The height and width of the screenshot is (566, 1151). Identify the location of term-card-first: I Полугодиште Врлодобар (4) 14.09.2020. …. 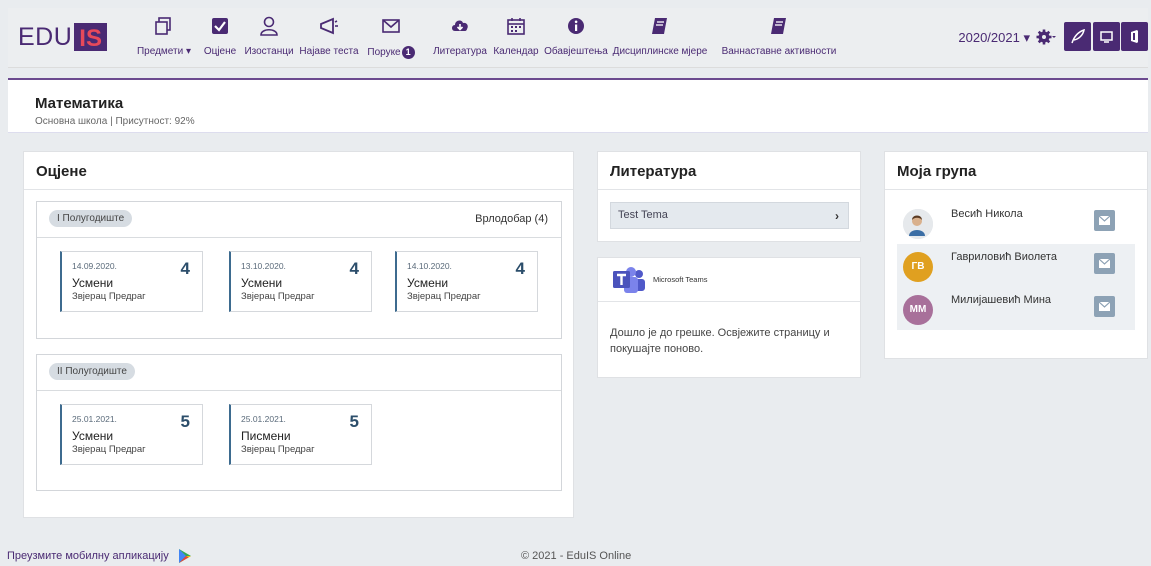
(299, 270).